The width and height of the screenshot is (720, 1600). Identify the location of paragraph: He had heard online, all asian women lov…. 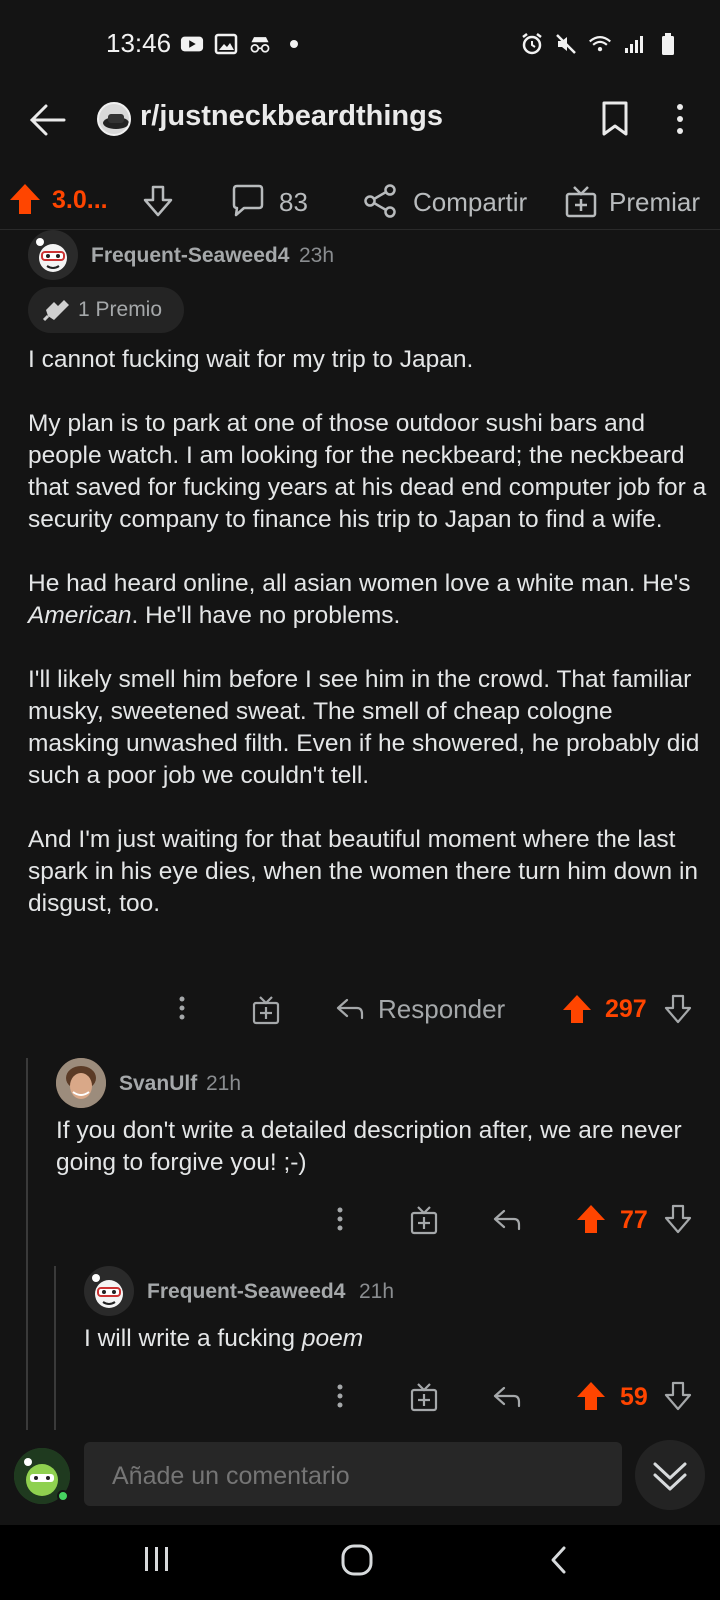
(368, 600).